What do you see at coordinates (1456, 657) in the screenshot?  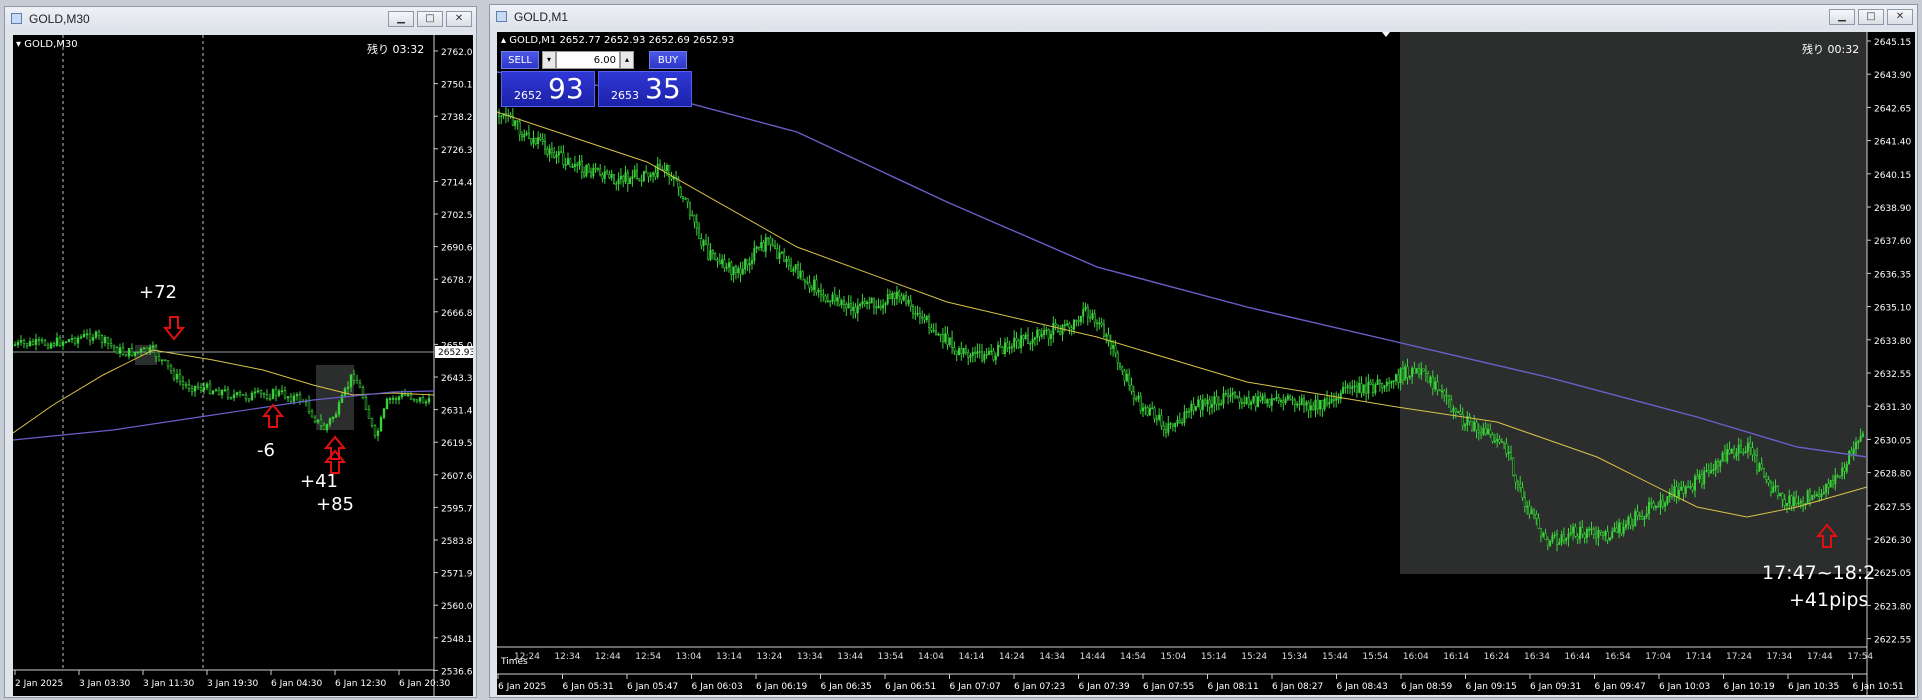 I see `time-tick-label: 16:14` at bounding box center [1456, 657].